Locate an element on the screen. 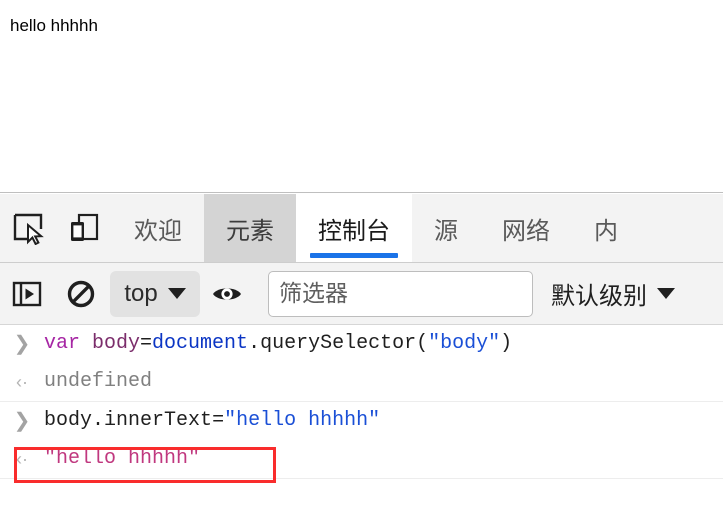  console-filter-input is located at coordinates (400, 293).